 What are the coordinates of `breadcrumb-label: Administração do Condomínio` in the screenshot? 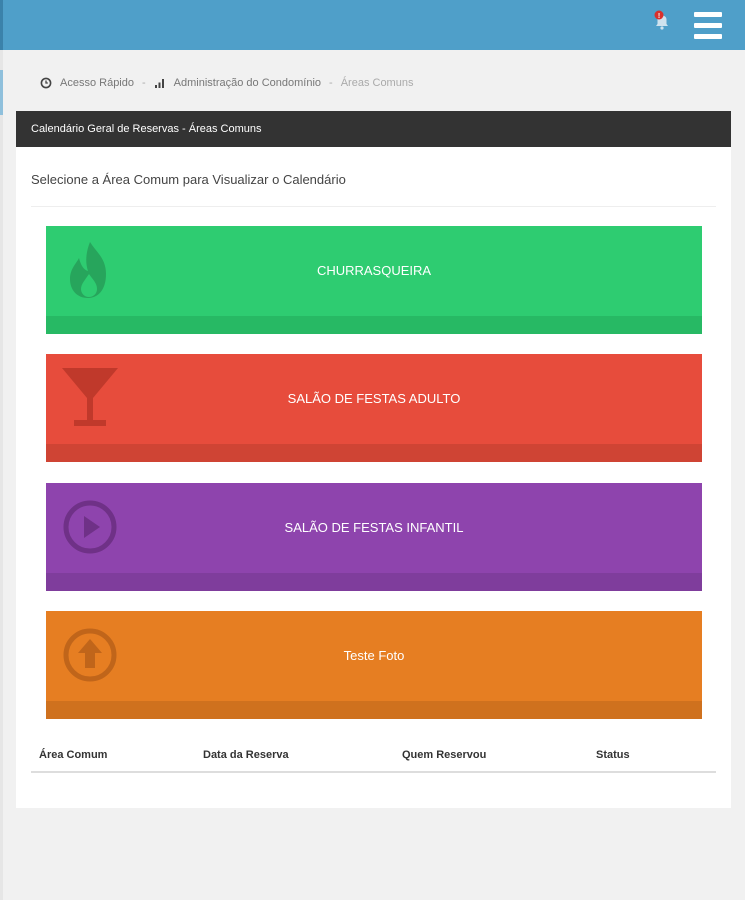 It's located at (247, 83).